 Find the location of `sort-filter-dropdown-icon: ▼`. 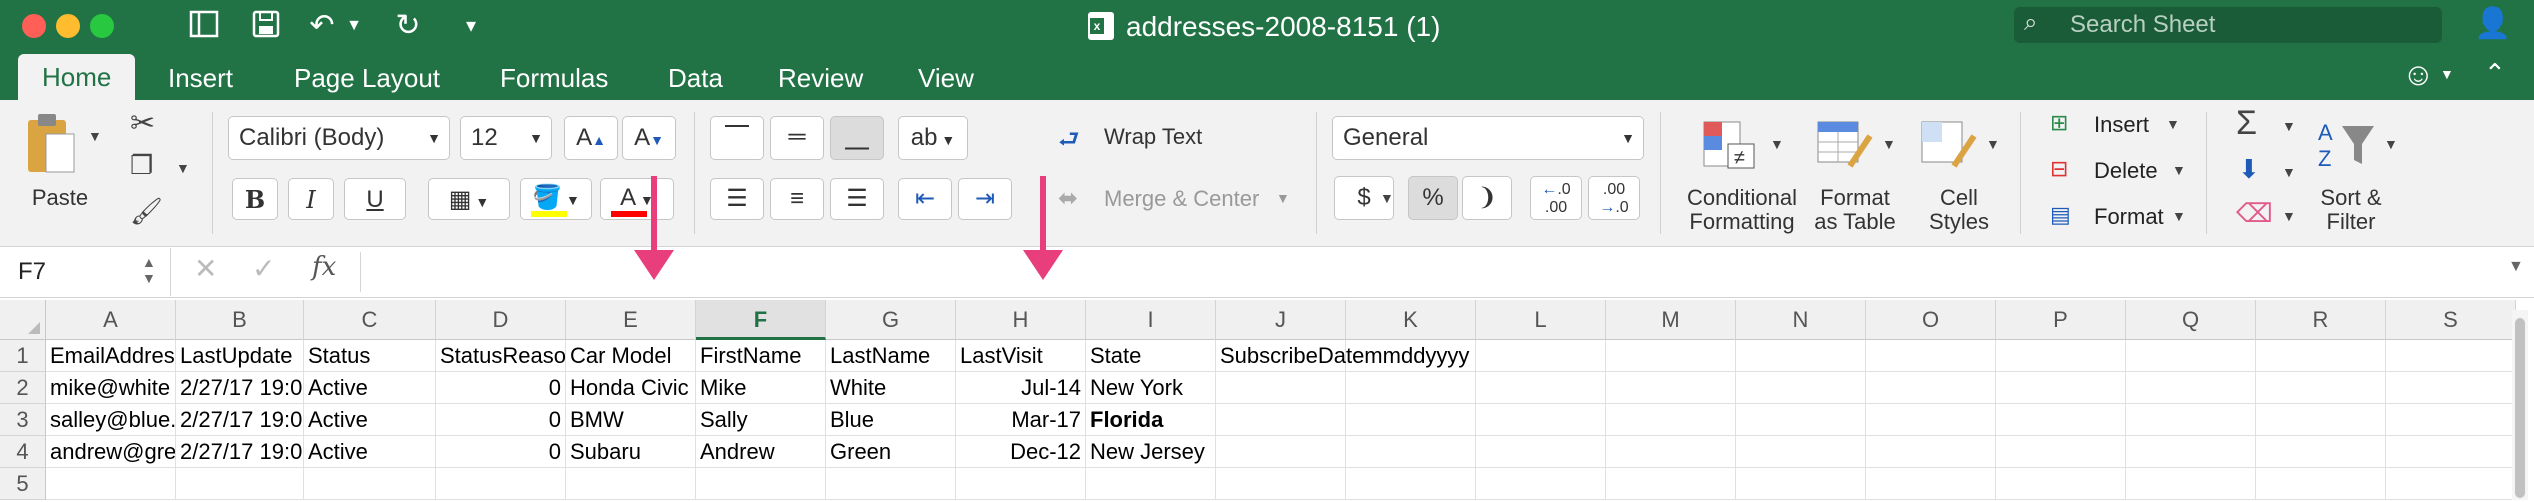

sort-filter-dropdown-icon: ▼ is located at coordinates (2391, 144).